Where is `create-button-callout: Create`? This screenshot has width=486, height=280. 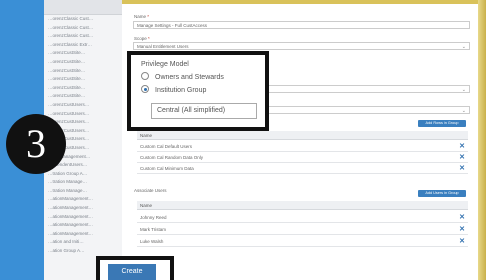
create-button-callout: Create is located at coordinates (135, 268).